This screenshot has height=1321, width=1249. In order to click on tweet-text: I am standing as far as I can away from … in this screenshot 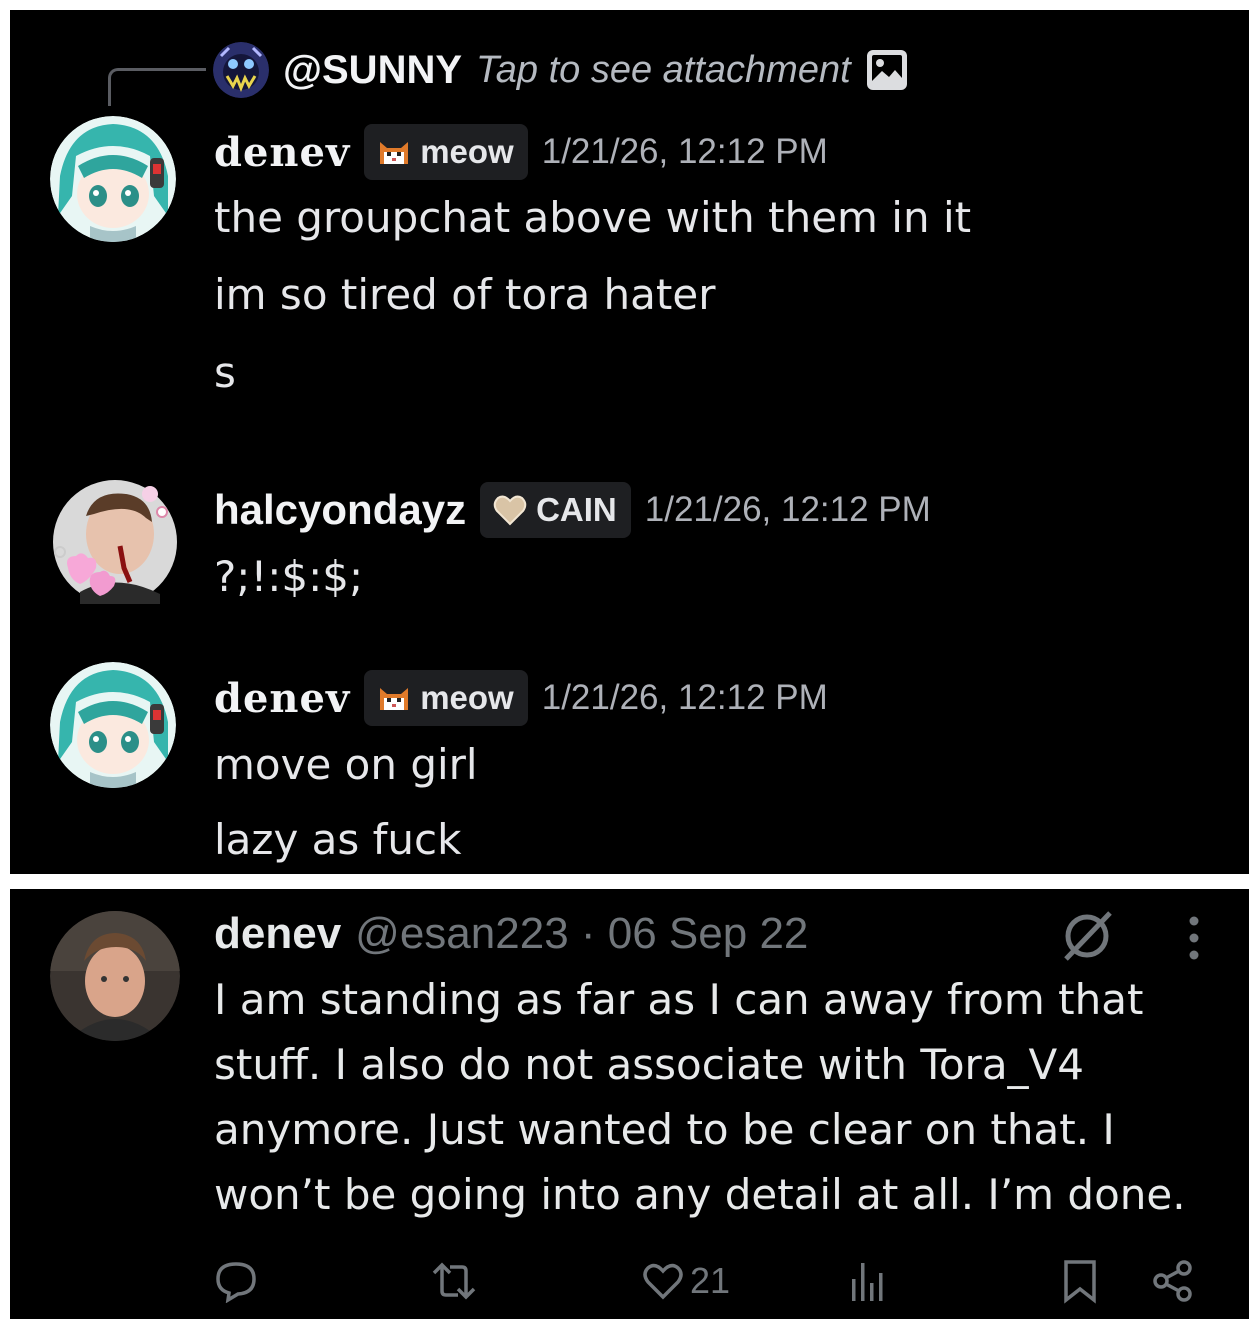, I will do `click(700, 1097)`.